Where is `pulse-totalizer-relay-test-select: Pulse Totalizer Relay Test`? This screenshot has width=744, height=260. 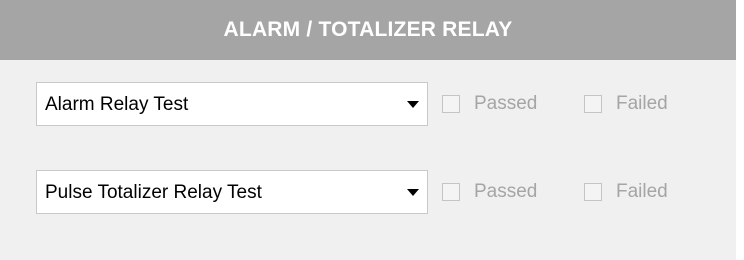 pulse-totalizer-relay-test-select: Pulse Totalizer Relay Test is located at coordinates (232, 192).